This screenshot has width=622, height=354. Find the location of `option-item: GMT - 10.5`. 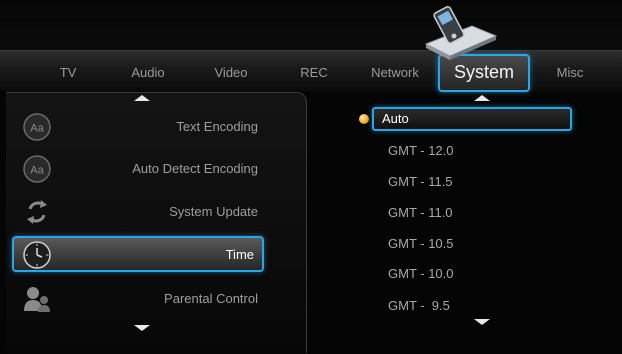

option-item: GMT - 10.5 is located at coordinates (421, 243).